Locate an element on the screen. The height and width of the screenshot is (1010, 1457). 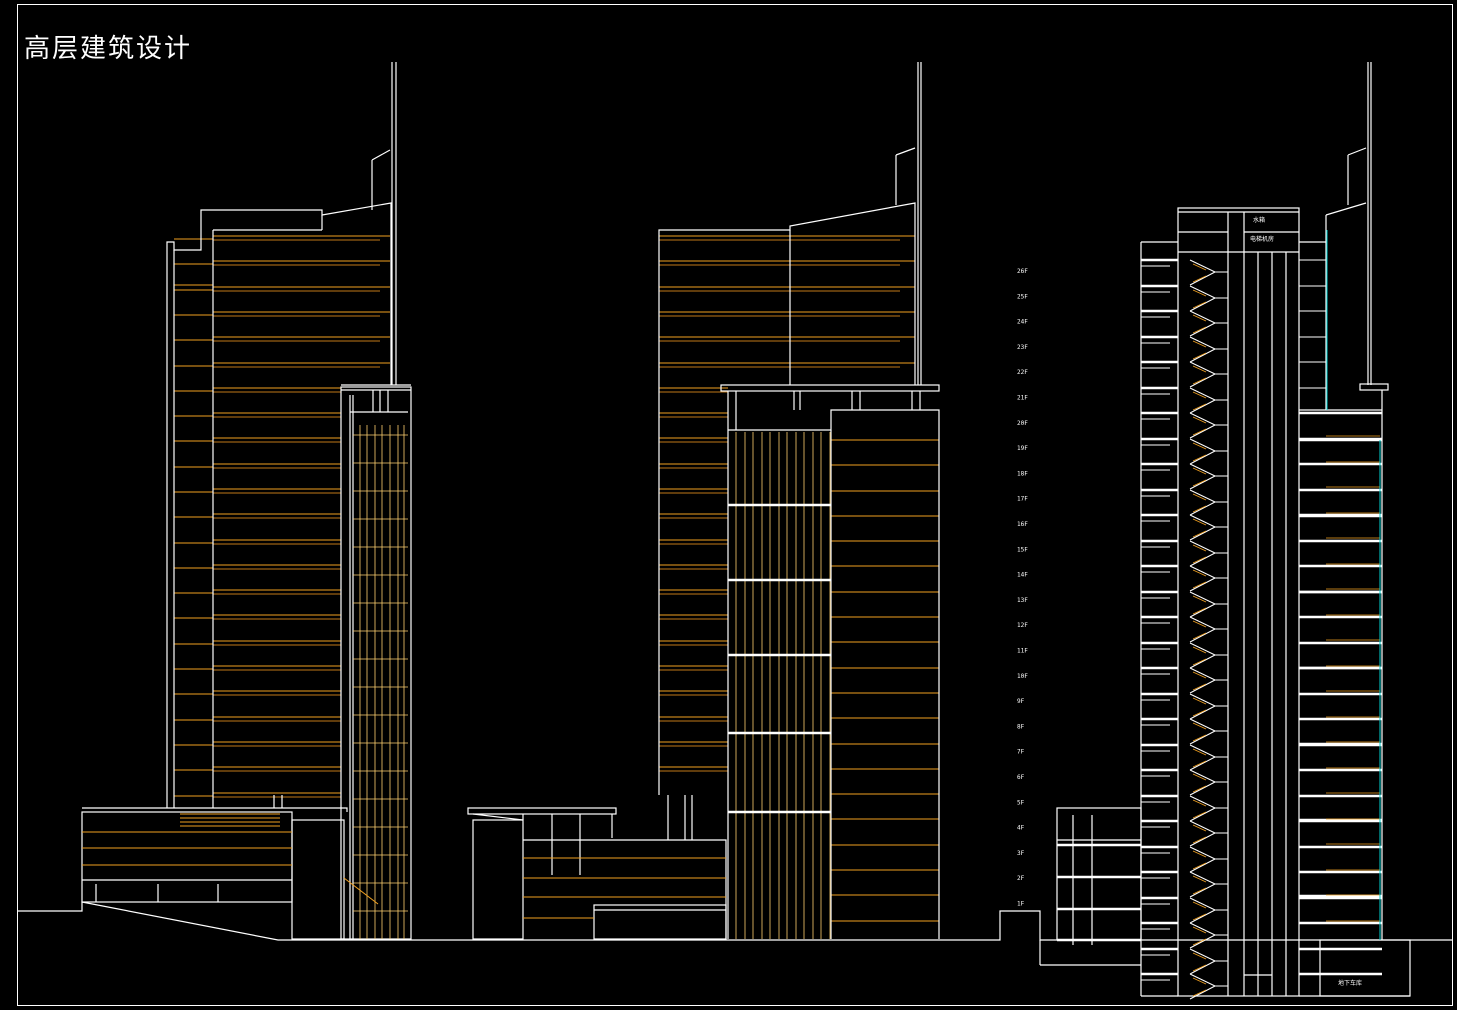
section-glass-curtain is located at coordinates (1353, 585).